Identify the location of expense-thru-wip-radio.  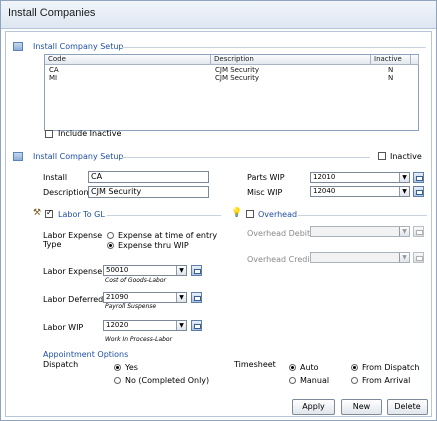
(110, 245).